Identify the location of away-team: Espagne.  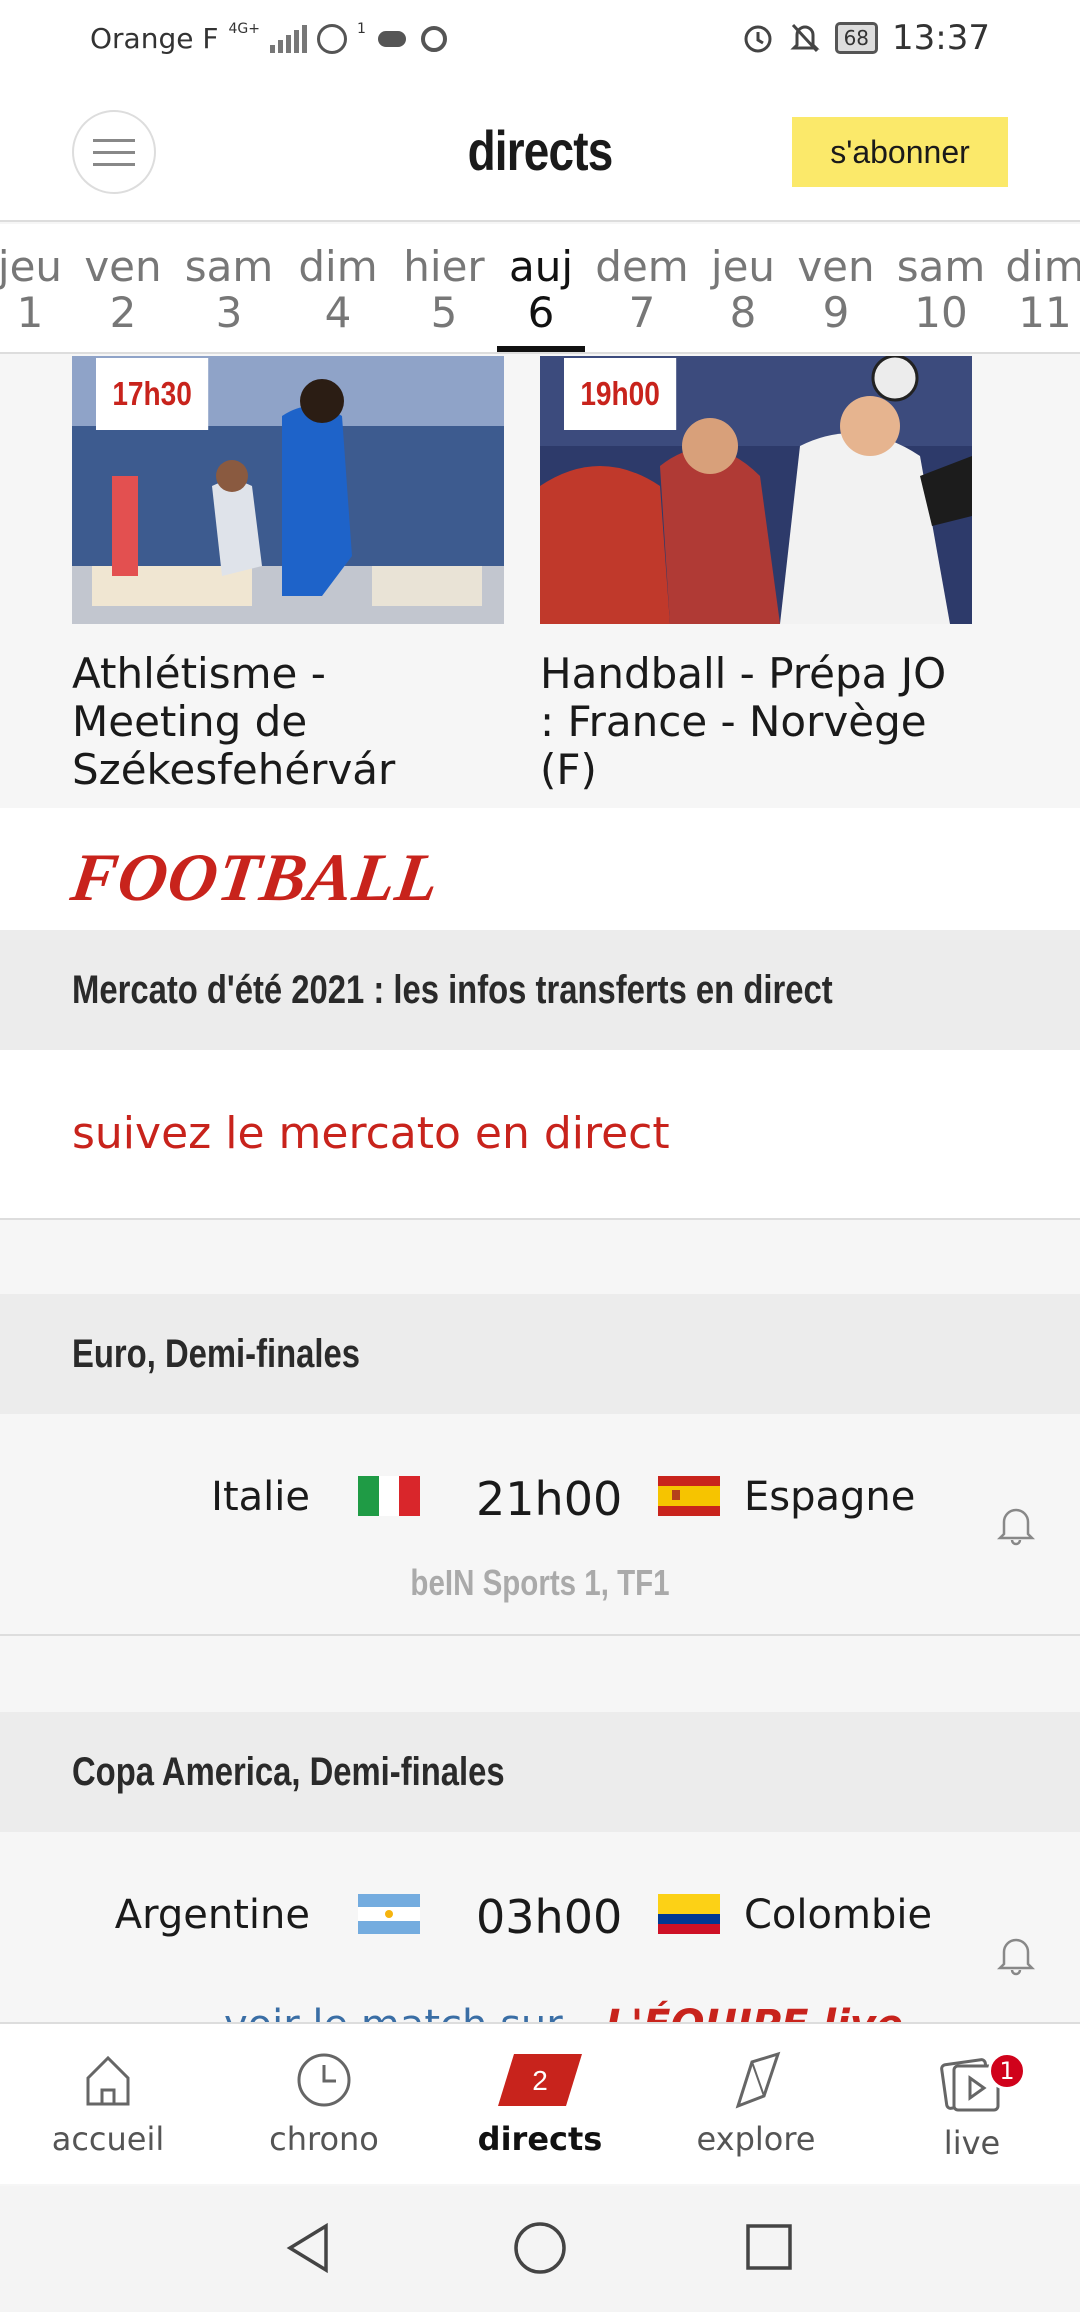
(830, 1497).